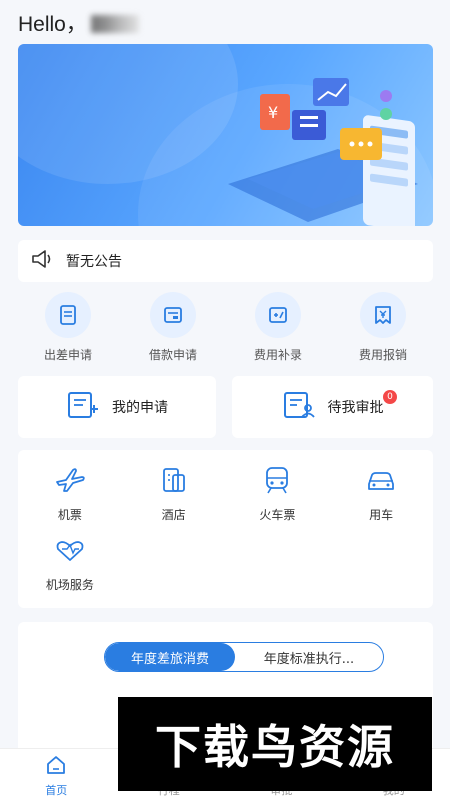 The width and height of the screenshot is (450, 800). I want to click on quick-action-expense-reimbursement: 费用报销, so click(383, 331).